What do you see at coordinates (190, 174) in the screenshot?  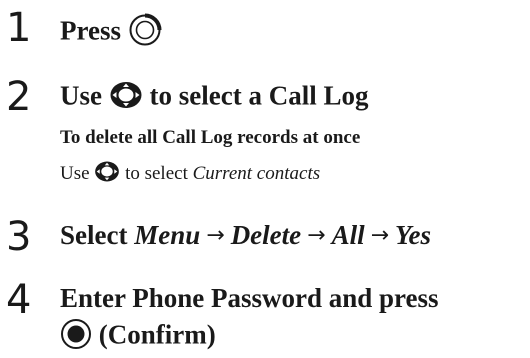 I see `note-text: Use to select Current contacts` at bounding box center [190, 174].